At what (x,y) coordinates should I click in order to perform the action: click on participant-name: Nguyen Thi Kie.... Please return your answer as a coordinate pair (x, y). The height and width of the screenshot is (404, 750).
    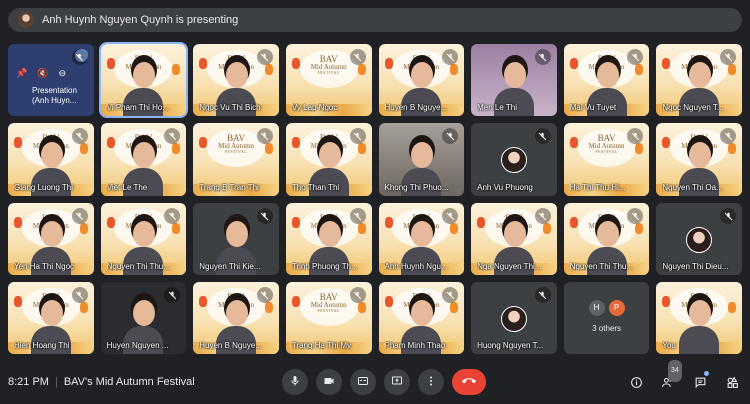
    Looking at the image, I should click on (230, 266).